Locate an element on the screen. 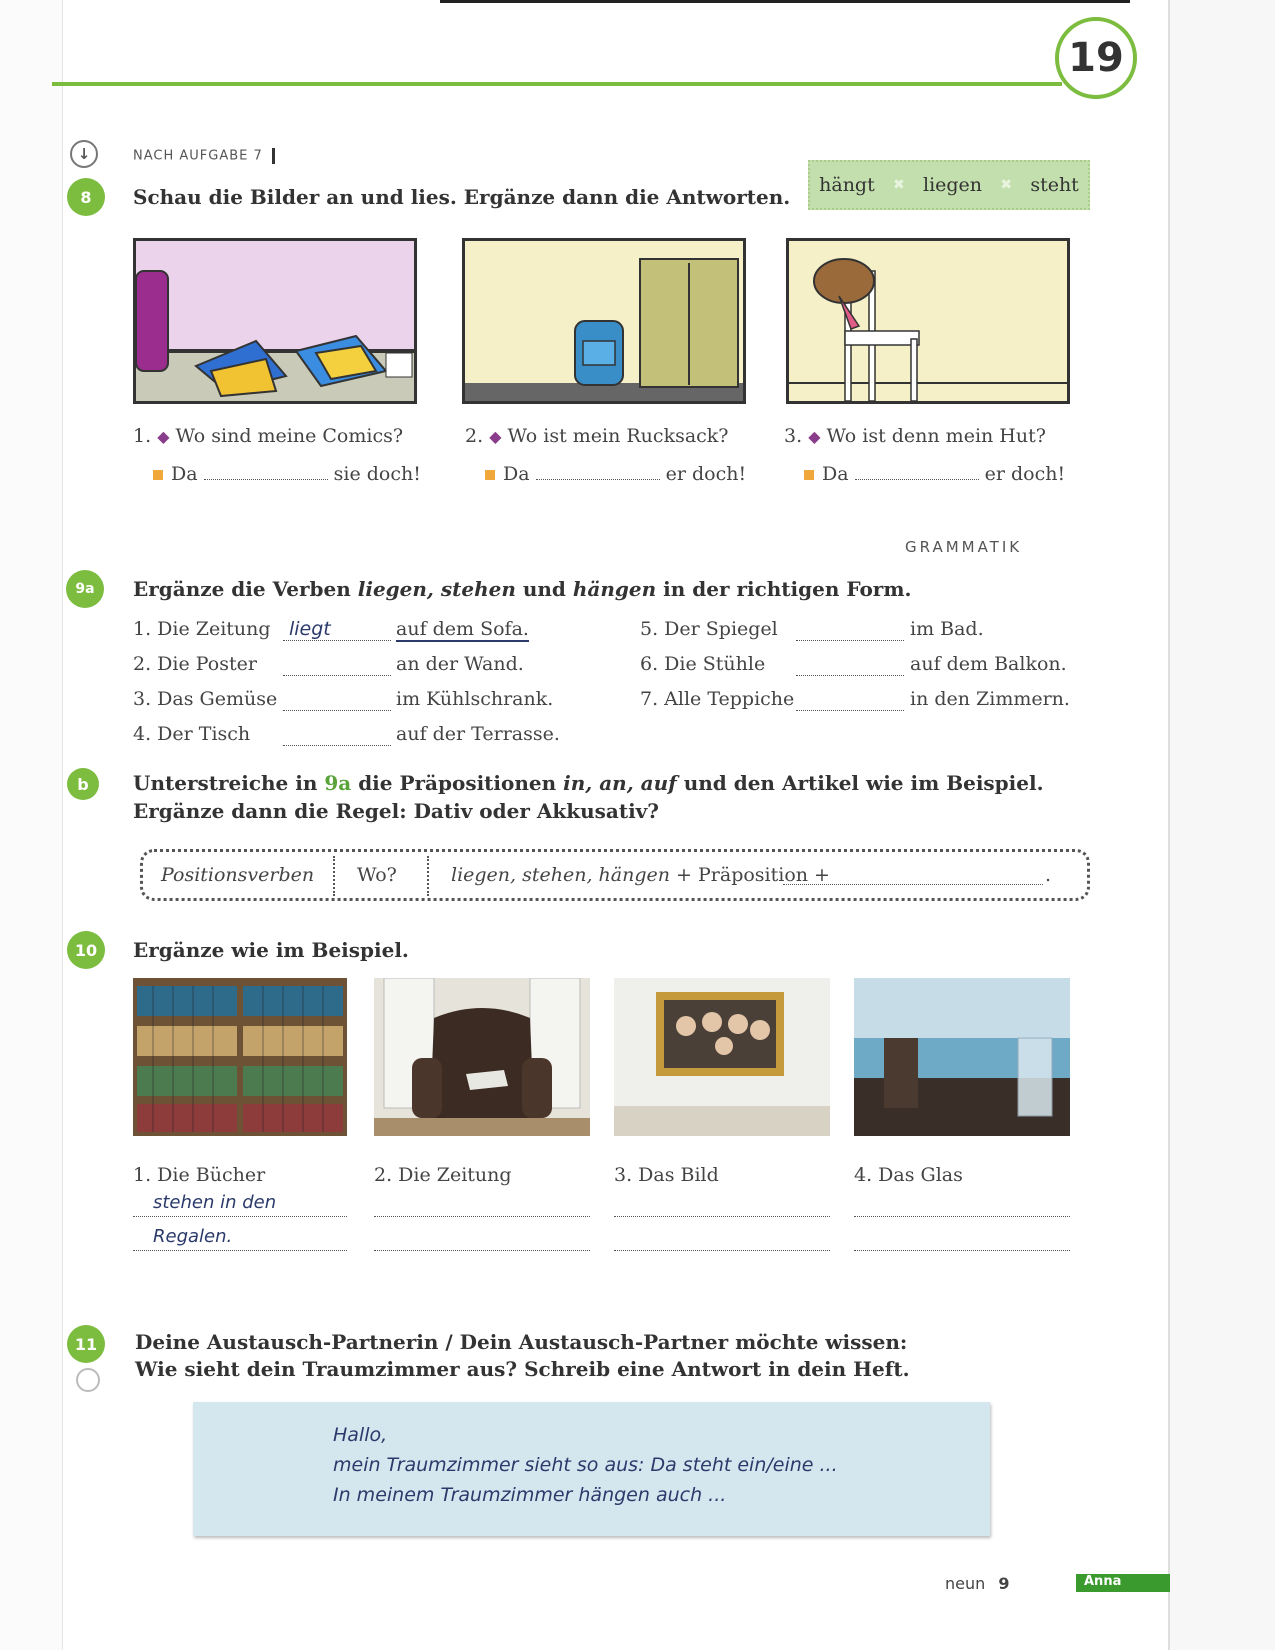  sentence-1-blank: liegt is located at coordinates (337, 629).